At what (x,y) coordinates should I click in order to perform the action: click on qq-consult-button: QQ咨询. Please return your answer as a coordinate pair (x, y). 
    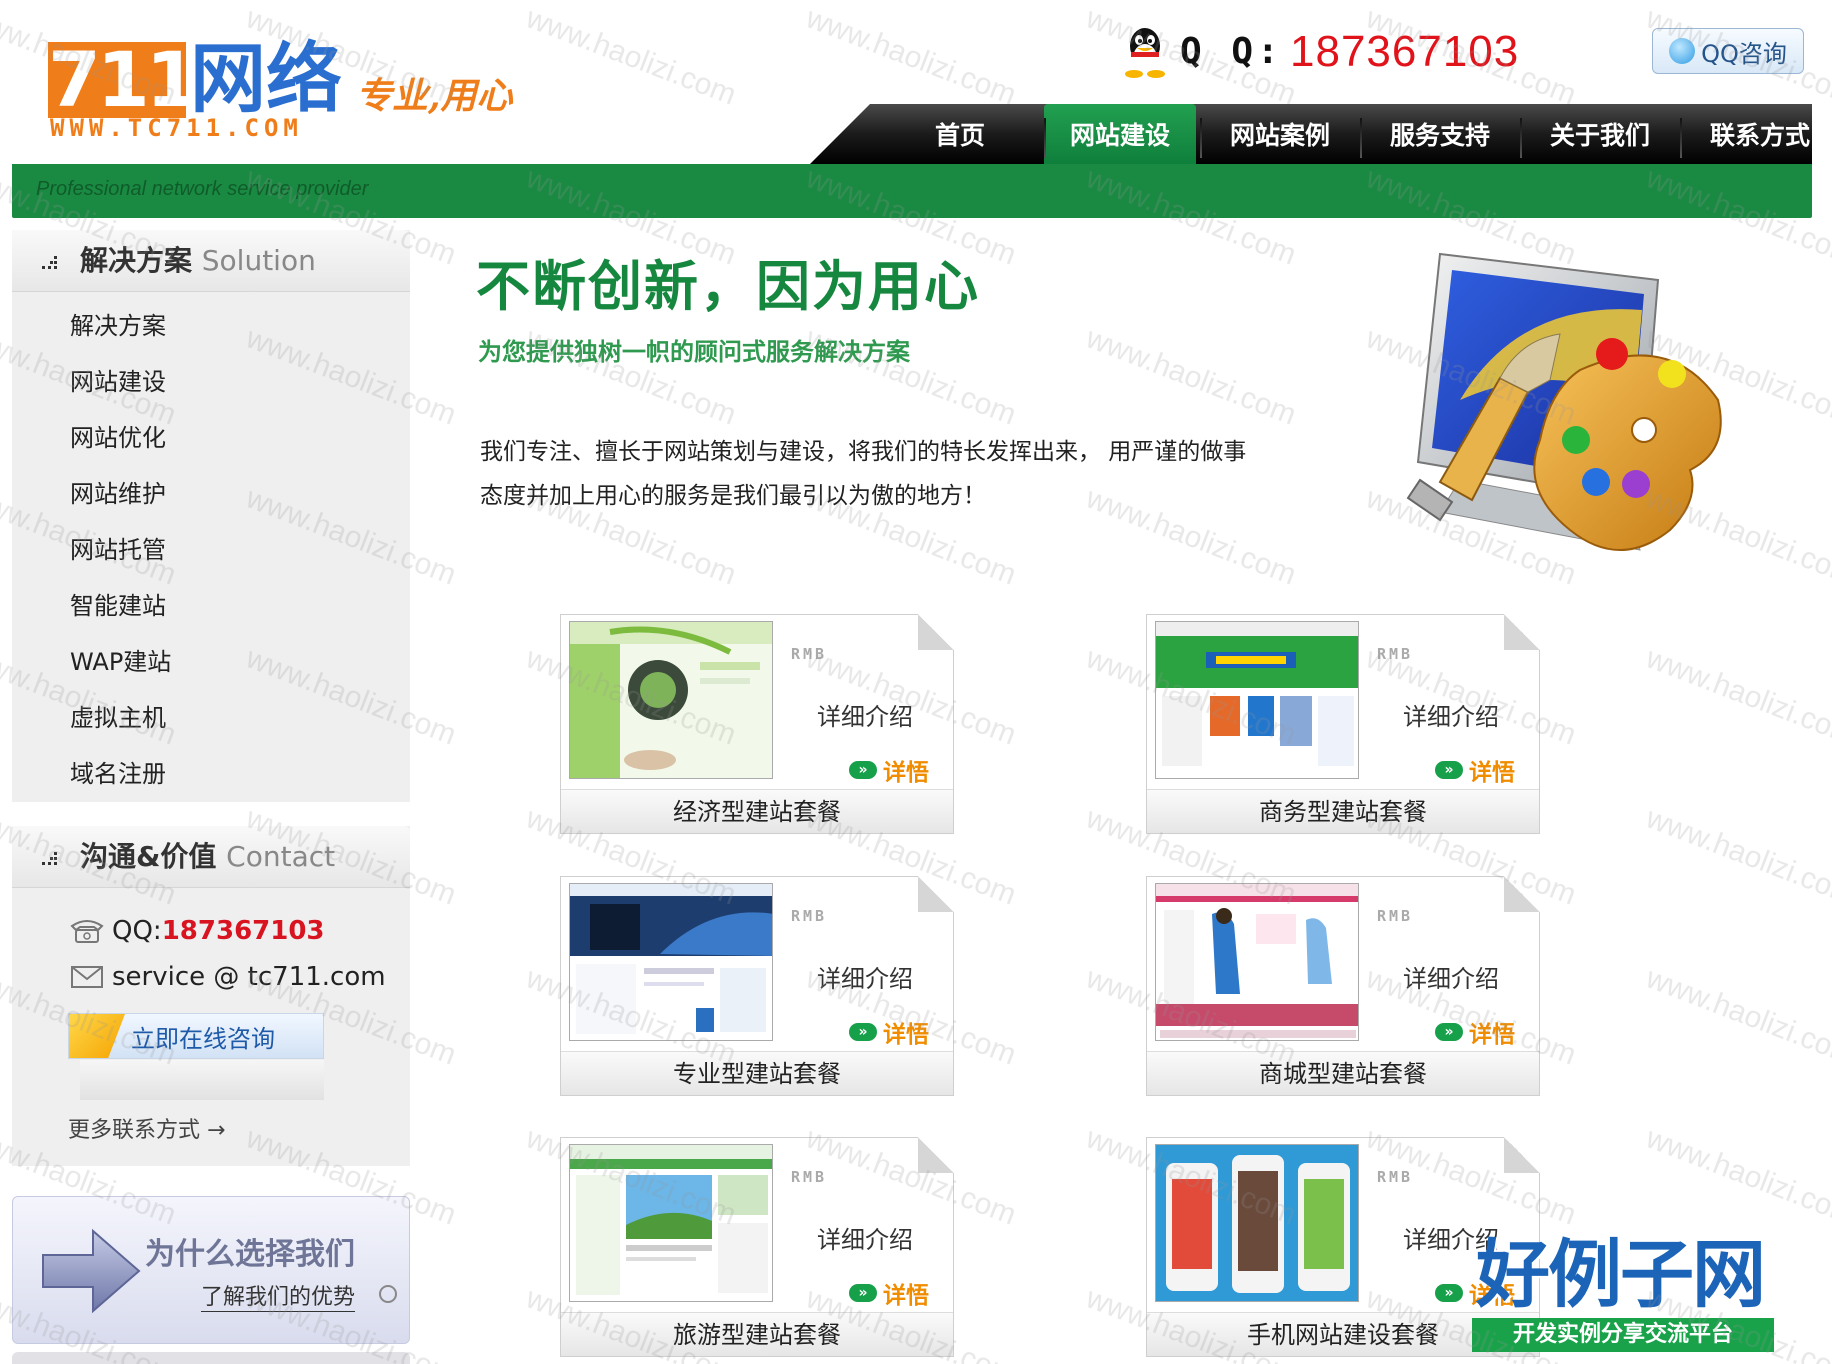
    Looking at the image, I should click on (1728, 51).